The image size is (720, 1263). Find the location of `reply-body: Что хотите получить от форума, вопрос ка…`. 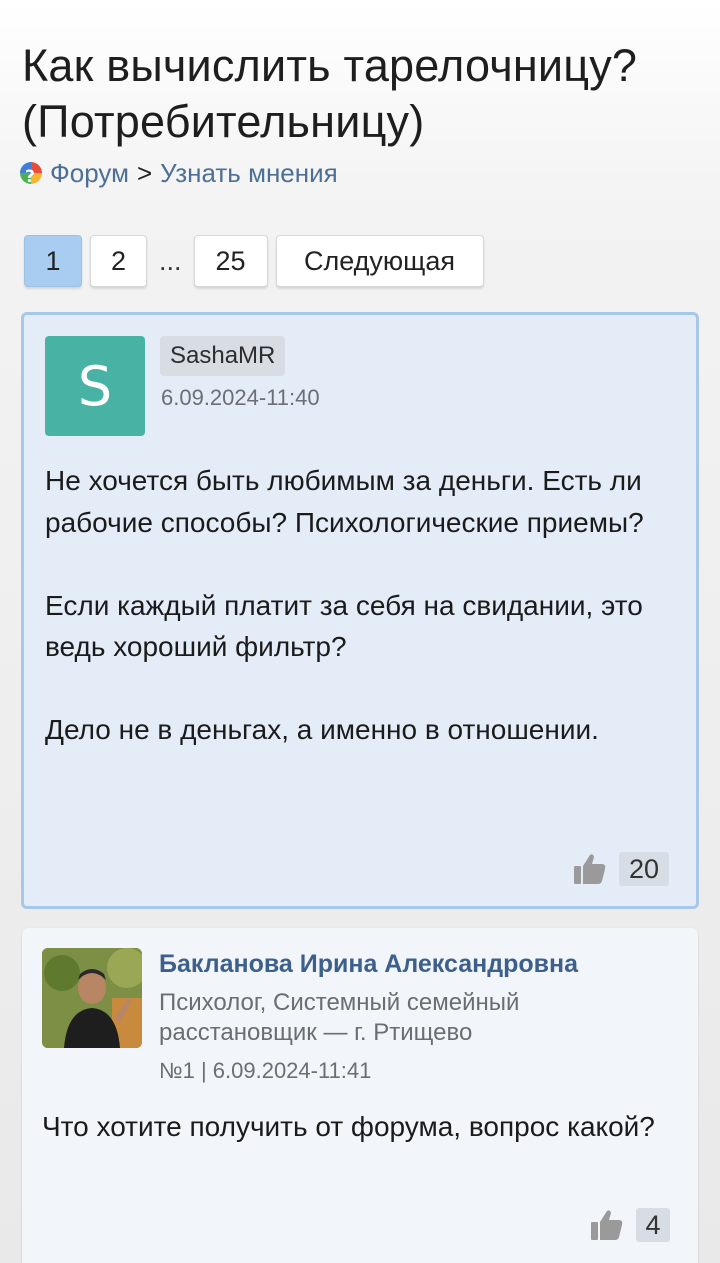

reply-body: Что хотите получить от форума, вопрос ка… is located at coordinates (348, 1126).